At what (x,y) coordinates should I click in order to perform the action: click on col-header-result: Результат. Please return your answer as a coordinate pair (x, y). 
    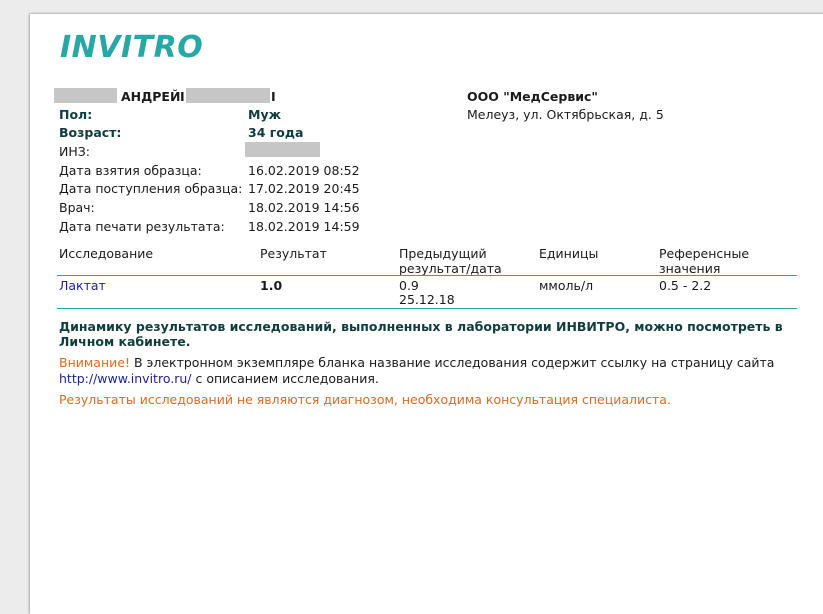
    Looking at the image, I should click on (293, 253).